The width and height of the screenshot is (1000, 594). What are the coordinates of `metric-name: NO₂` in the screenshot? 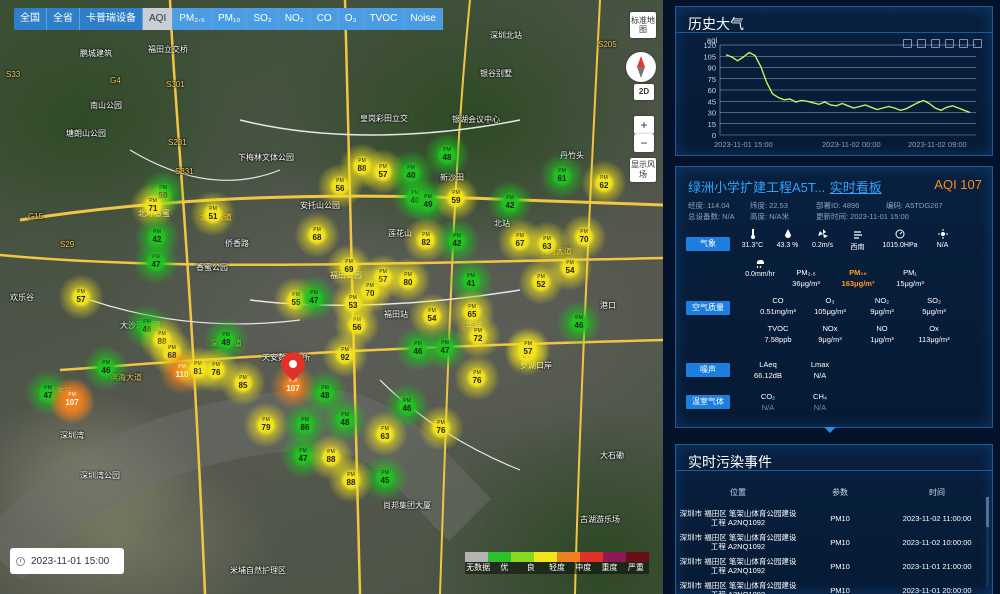 It's located at (882, 300).